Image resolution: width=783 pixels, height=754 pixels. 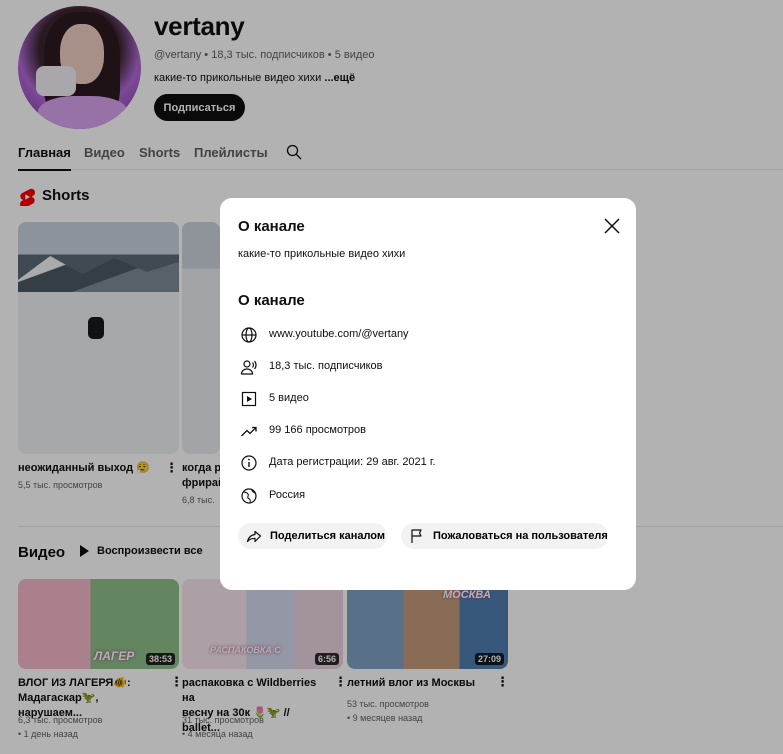 I want to click on close-icon, so click(x=612, y=226).